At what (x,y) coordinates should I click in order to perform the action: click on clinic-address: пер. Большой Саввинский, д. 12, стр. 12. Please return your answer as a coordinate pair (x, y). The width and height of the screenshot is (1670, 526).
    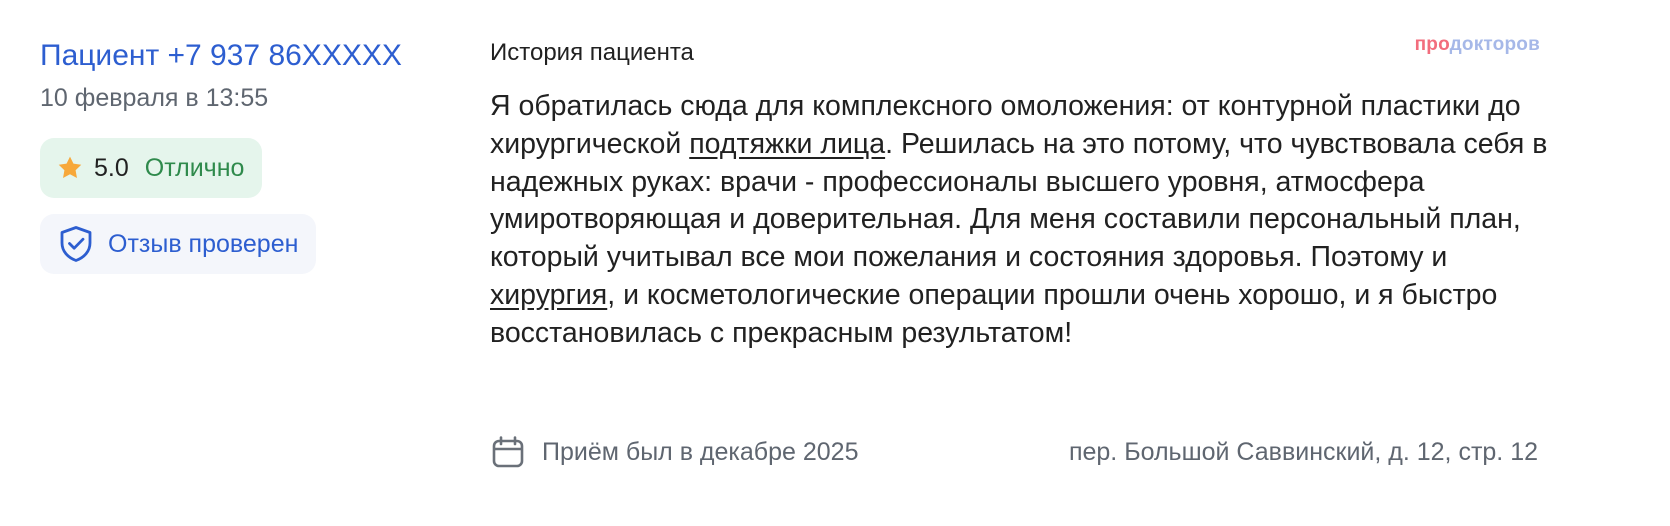
    Looking at the image, I should click on (1303, 451).